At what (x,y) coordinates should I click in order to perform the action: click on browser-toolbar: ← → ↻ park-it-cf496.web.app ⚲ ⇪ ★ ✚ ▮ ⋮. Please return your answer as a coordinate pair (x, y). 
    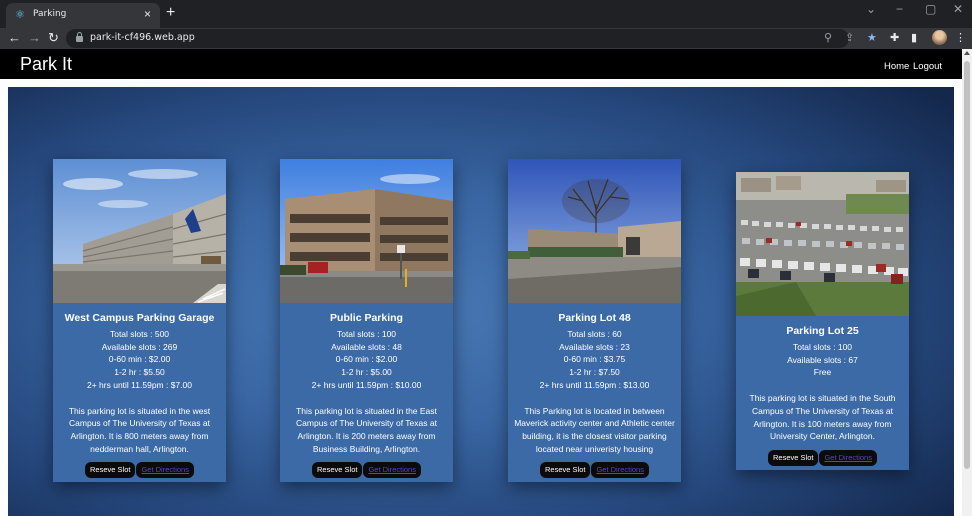
    Looking at the image, I should click on (486, 38).